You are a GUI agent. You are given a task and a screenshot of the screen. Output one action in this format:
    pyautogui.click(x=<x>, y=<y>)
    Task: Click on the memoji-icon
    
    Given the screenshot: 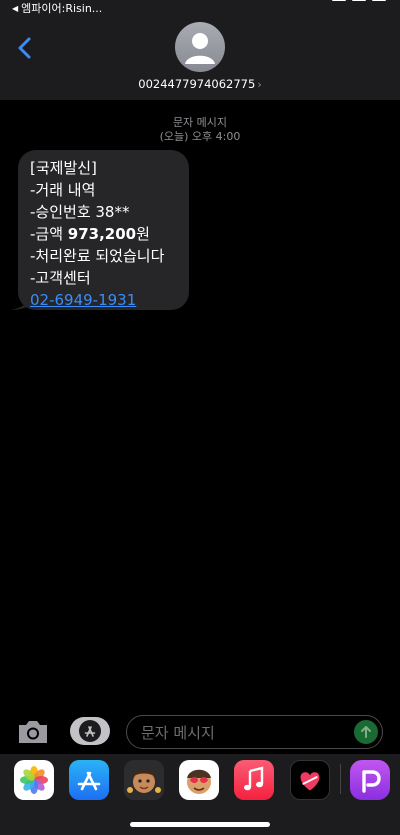 What is the action you would take?
    pyautogui.click(x=144, y=780)
    